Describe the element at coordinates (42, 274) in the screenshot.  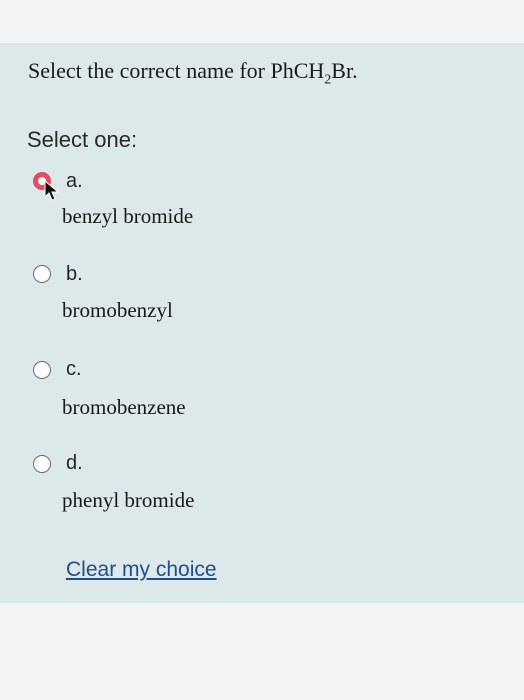
I see `radio-option-b` at that location.